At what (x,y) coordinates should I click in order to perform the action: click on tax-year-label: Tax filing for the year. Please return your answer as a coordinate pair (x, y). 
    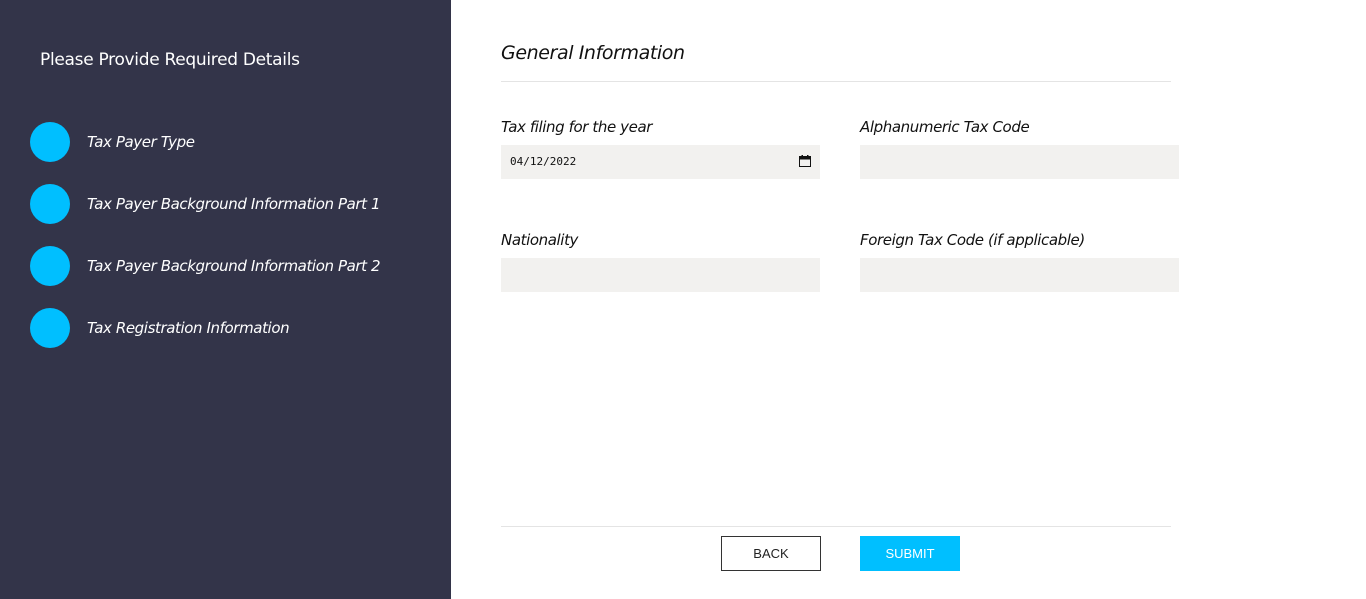
    Looking at the image, I should click on (577, 127).